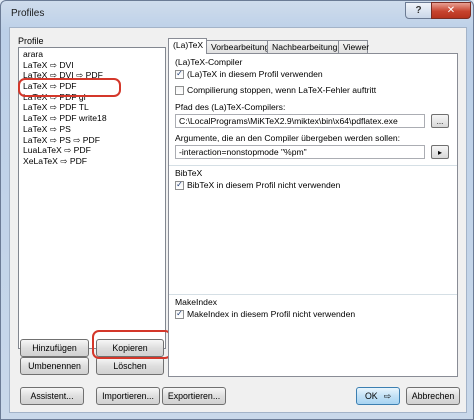 Image resolution: width=474 pixels, height=420 pixels. Describe the element at coordinates (92, 140) in the screenshot. I see `profile-item: LaTeX ⇨ PS ⇨ PDF` at that location.